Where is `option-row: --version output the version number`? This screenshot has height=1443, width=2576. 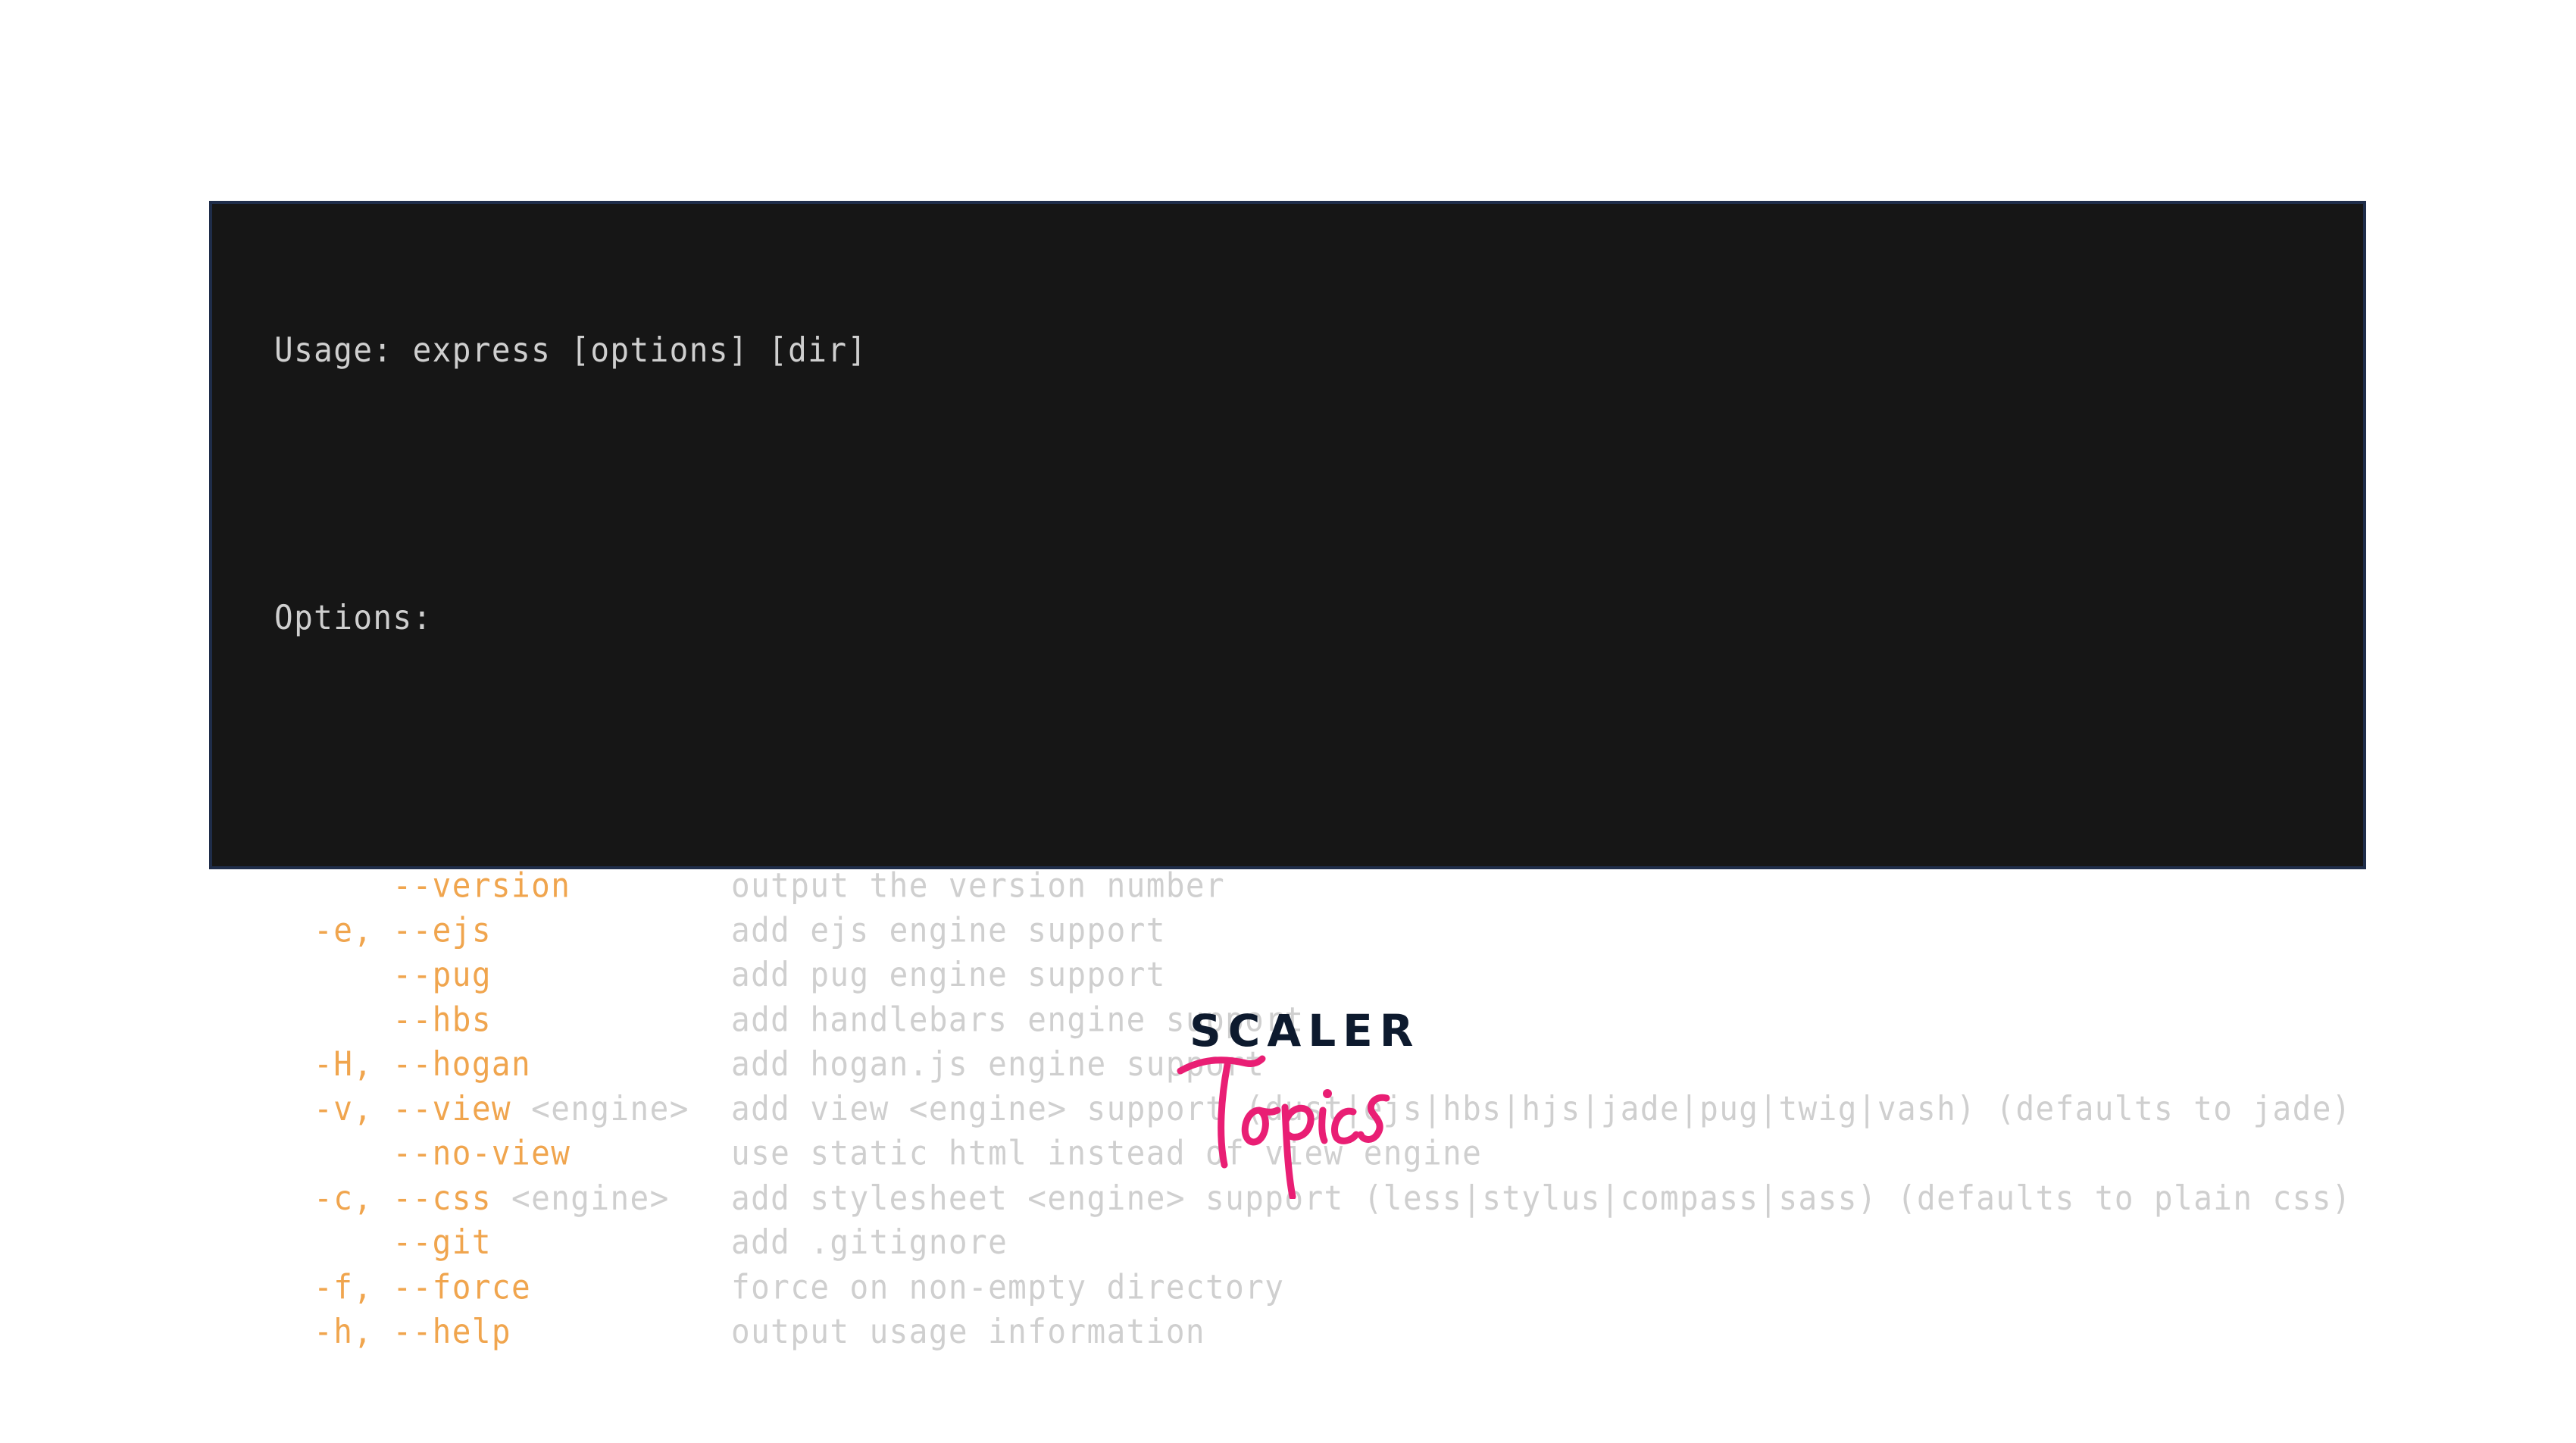
option-row: --version output the version number is located at coordinates (1313, 885).